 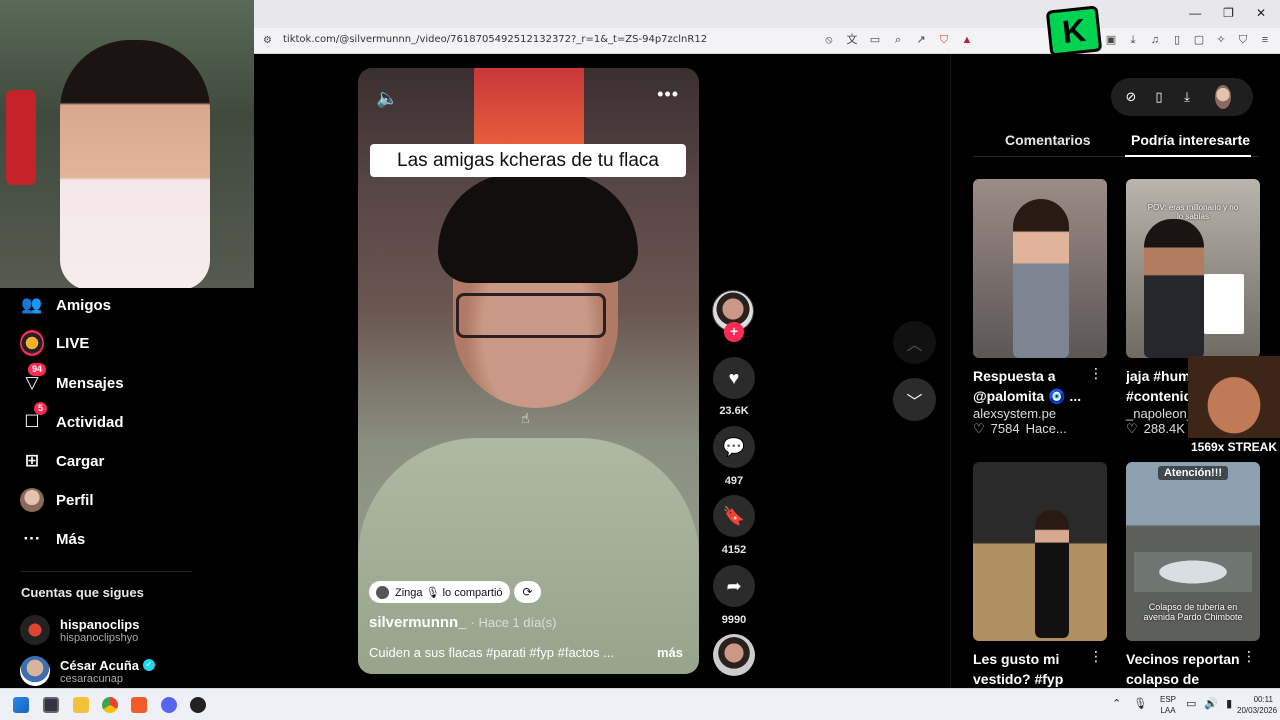 I want to click on vpn-icon: ⛉, so click(x=1243, y=40).